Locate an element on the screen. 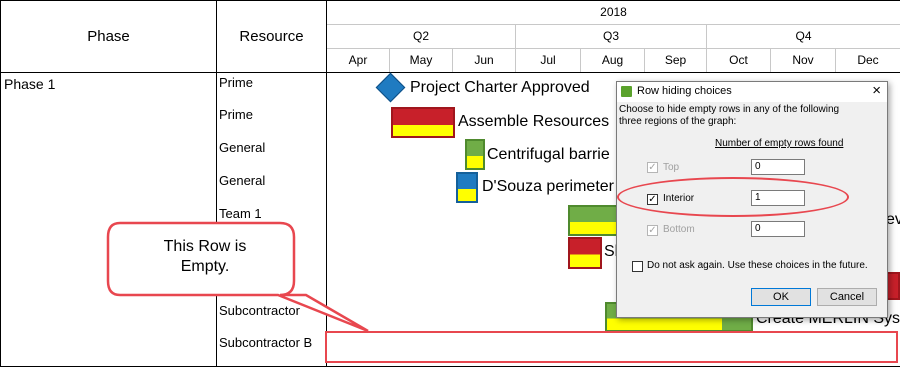 The image size is (900, 367). milestone-diamond is located at coordinates (390, 87).